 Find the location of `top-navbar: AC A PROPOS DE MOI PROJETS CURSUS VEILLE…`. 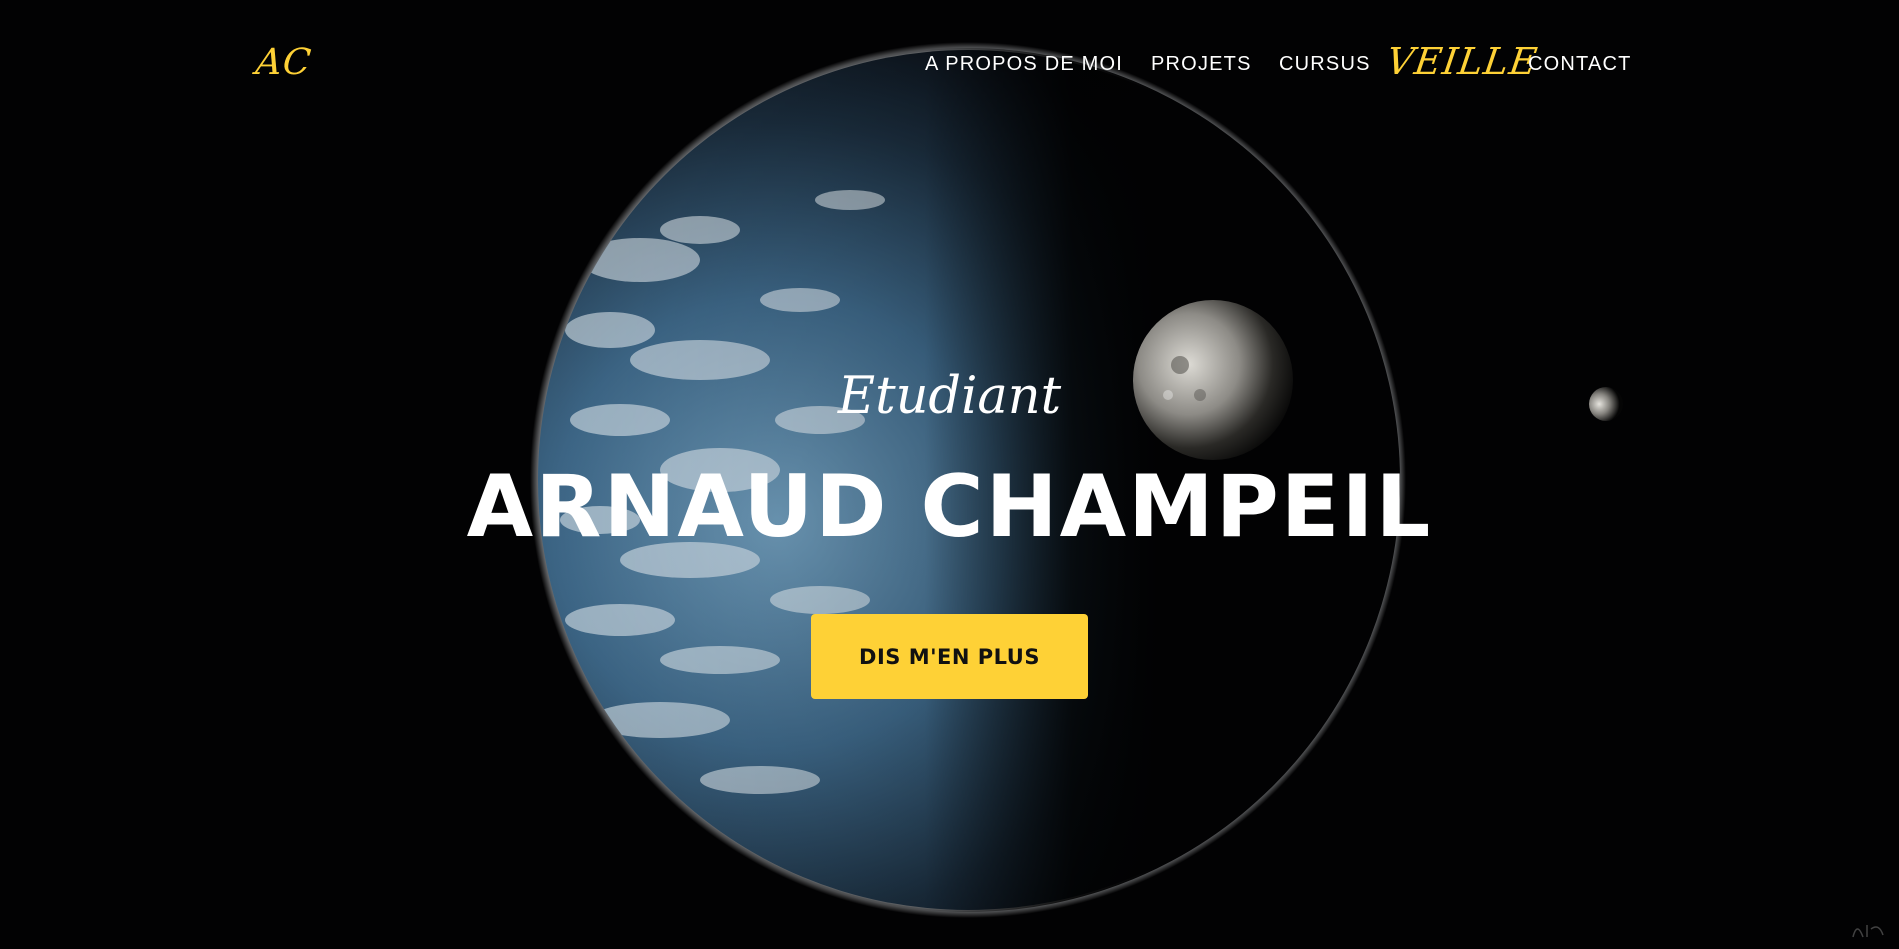

top-navbar: AC A PROPOS DE MOI PROJETS CURSUS VEILLE… is located at coordinates (949, 65).